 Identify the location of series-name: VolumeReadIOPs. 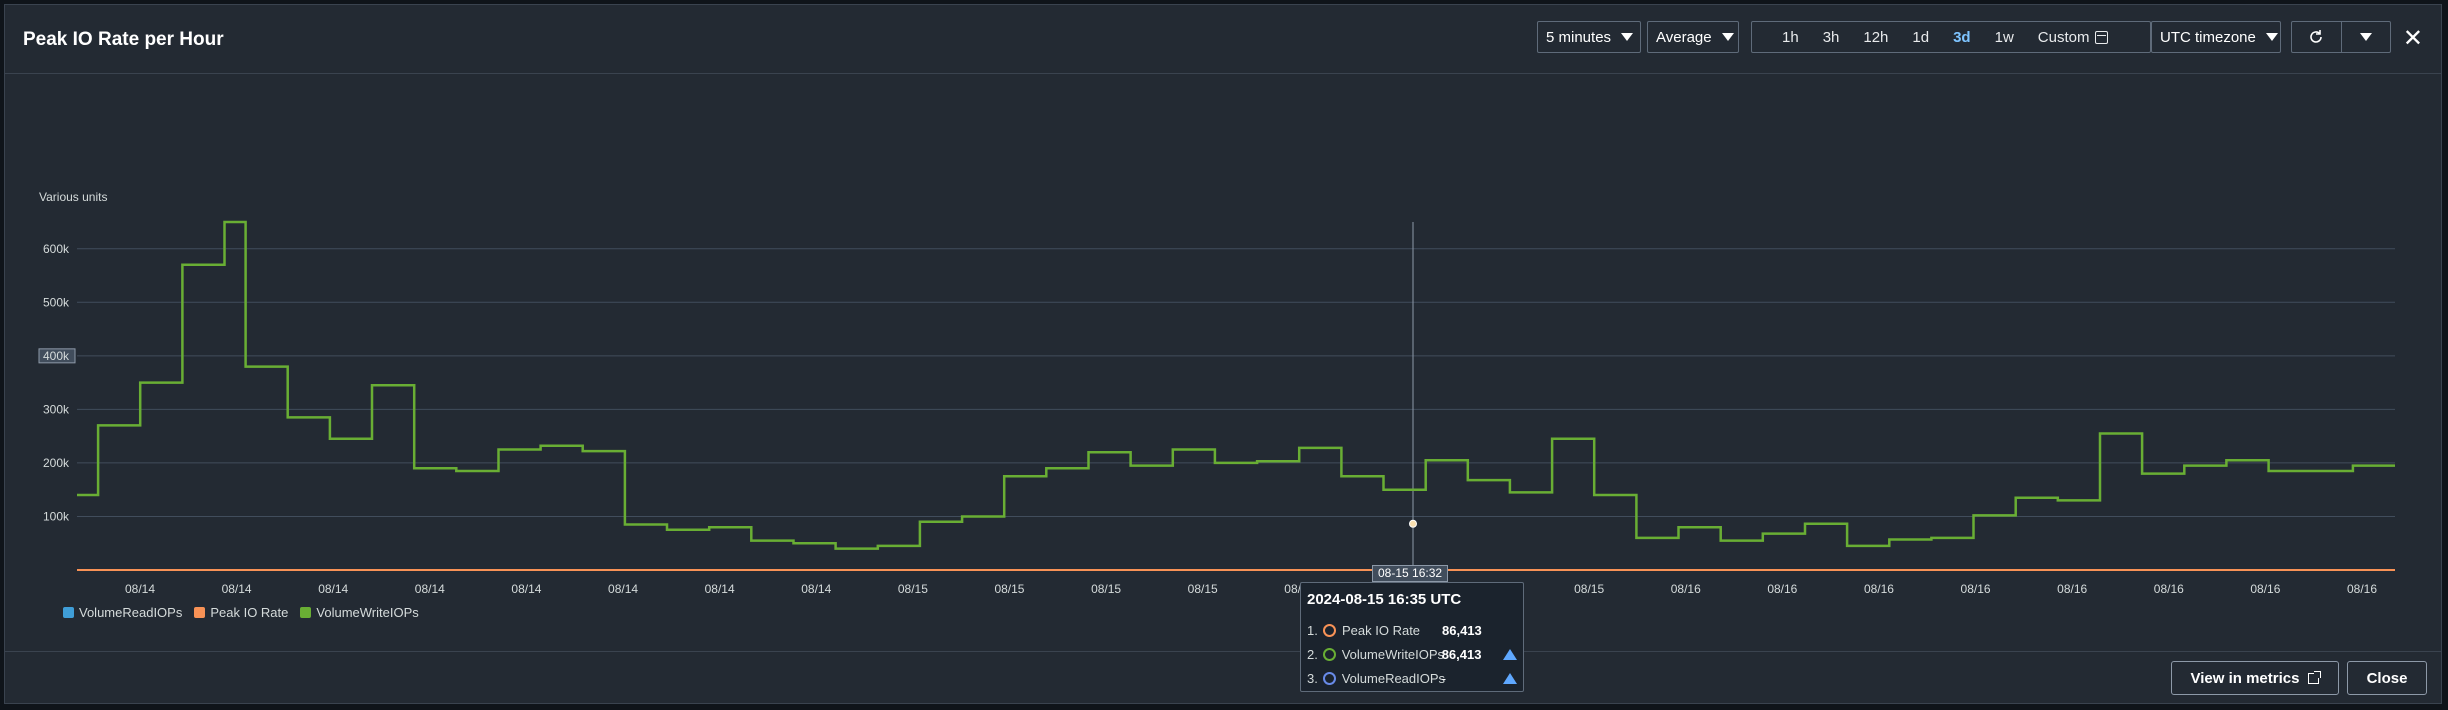
(1393, 678).